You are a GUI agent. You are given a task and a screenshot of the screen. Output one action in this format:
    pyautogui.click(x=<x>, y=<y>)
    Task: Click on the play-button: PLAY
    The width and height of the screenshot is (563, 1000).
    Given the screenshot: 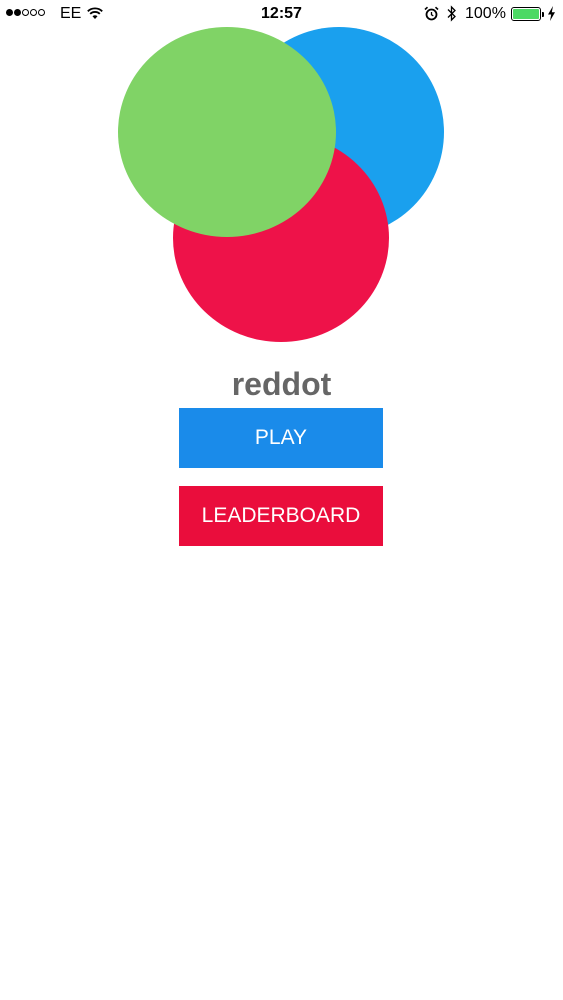 What is the action you would take?
    pyautogui.click(x=281, y=438)
    